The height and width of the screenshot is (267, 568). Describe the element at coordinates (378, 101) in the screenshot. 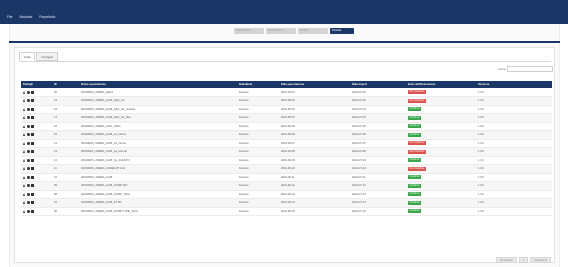

I see `import-date-cell: 2024-07-02` at that location.